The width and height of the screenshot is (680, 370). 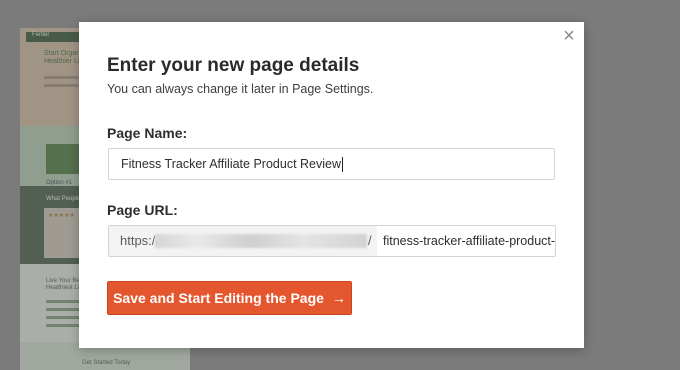 What do you see at coordinates (147, 133) in the screenshot?
I see `page-name-label: Page Name:` at bounding box center [147, 133].